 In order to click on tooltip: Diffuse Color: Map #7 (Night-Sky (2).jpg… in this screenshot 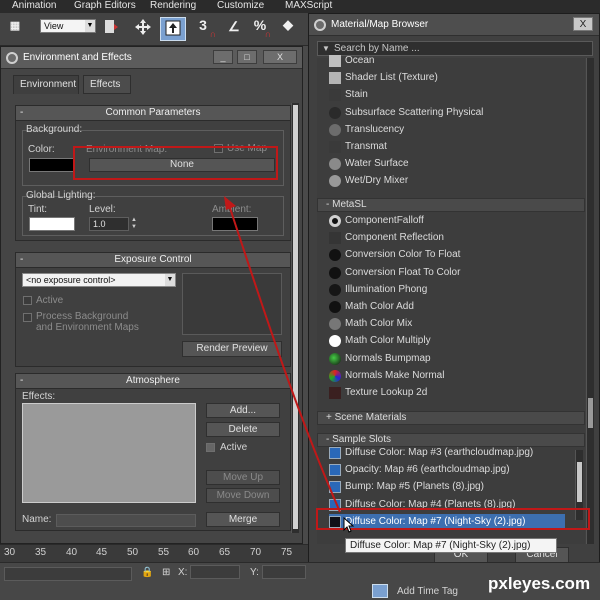, I will do `click(451, 545)`.